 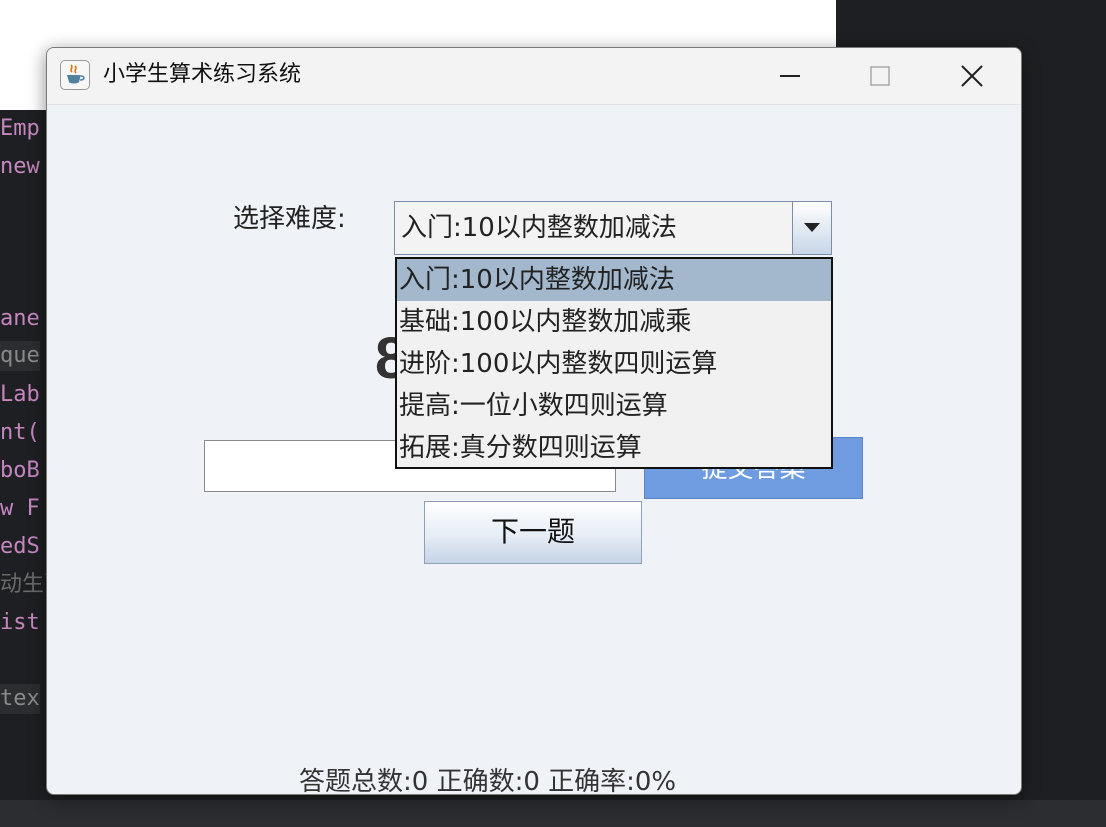 I want to click on combo-arrow-button, so click(x=811, y=228).